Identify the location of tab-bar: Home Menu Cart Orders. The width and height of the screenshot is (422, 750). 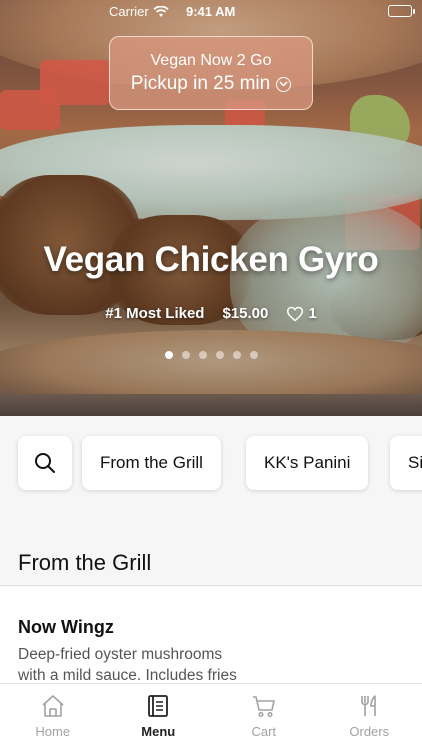
(211, 716).